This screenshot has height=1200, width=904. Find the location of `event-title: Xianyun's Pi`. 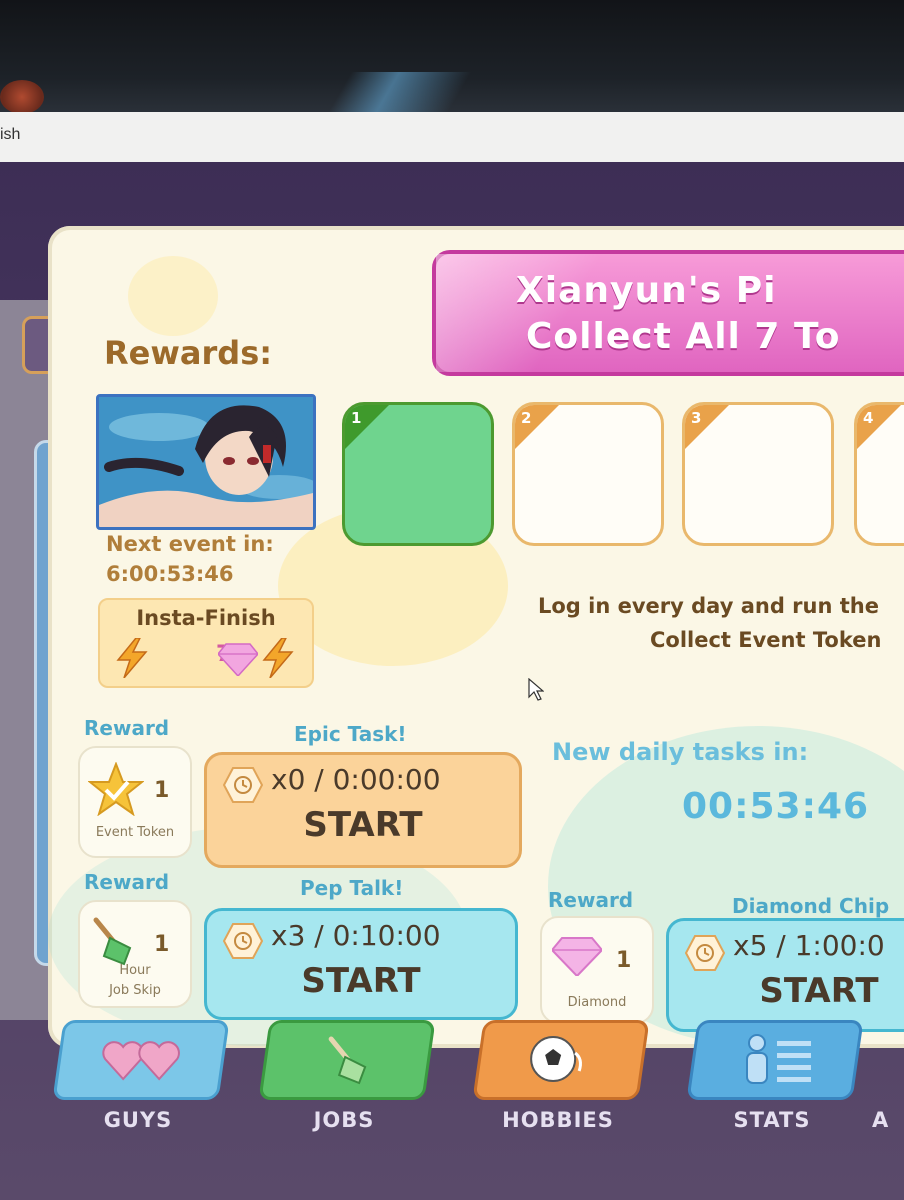

event-title: Xianyun's Pi is located at coordinates (646, 290).